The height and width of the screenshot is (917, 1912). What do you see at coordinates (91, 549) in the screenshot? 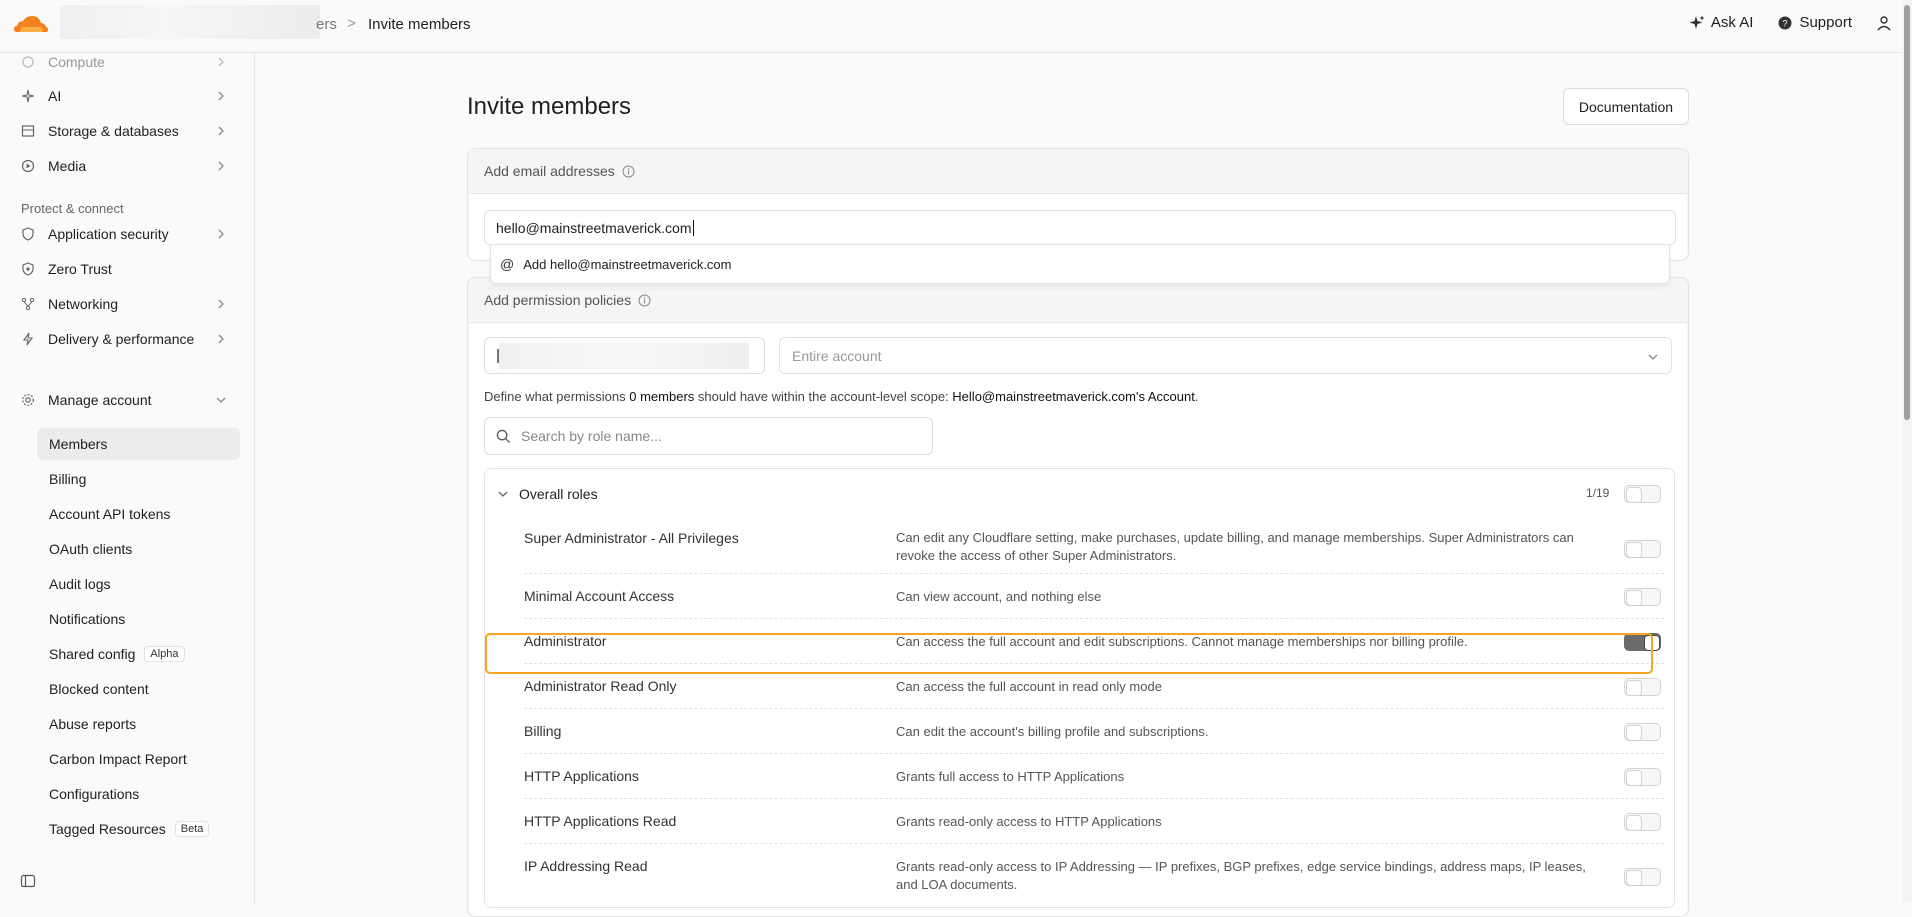
I see `sidebar-item-label: OAuth clients` at bounding box center [91, 549].